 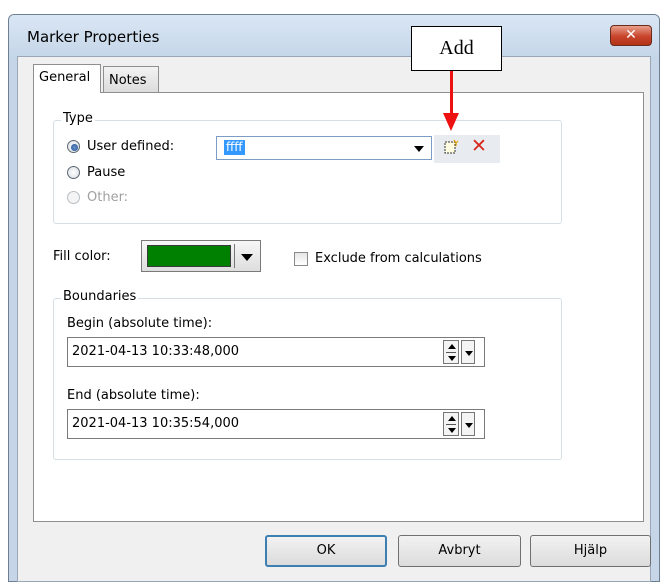 What do you see at coordinates (131, 79) in the screenshot?
I see `tab-notes: Notes` at bounding box center [131, 79].